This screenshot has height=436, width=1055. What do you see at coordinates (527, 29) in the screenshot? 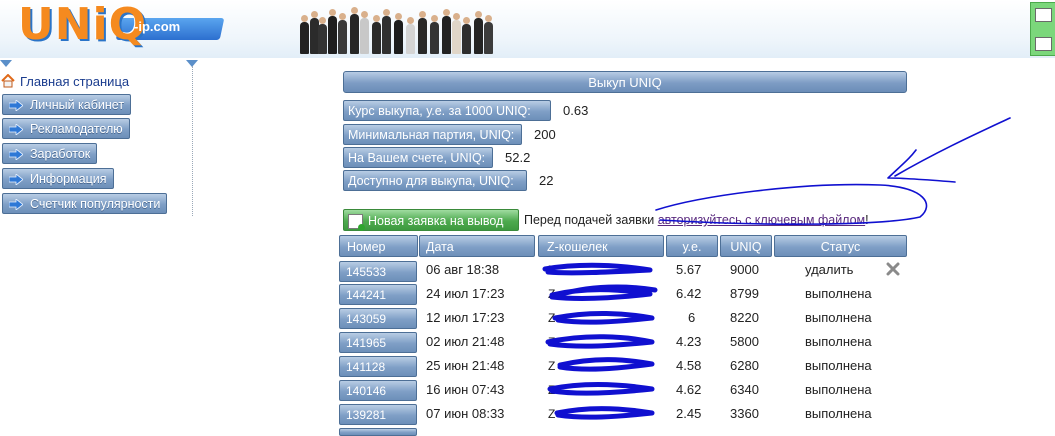
I see `page-header: UNiQ -ip.com` at bounding box center [527, 29].